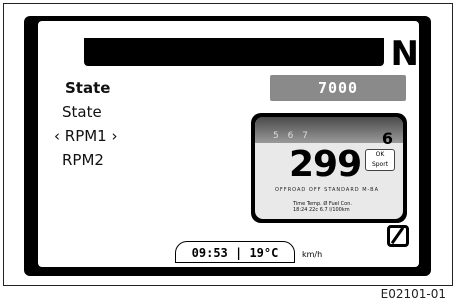  Describe the element at coordinates (82, 112) in the screenshot. I see `menu-item-state: State` at that location.